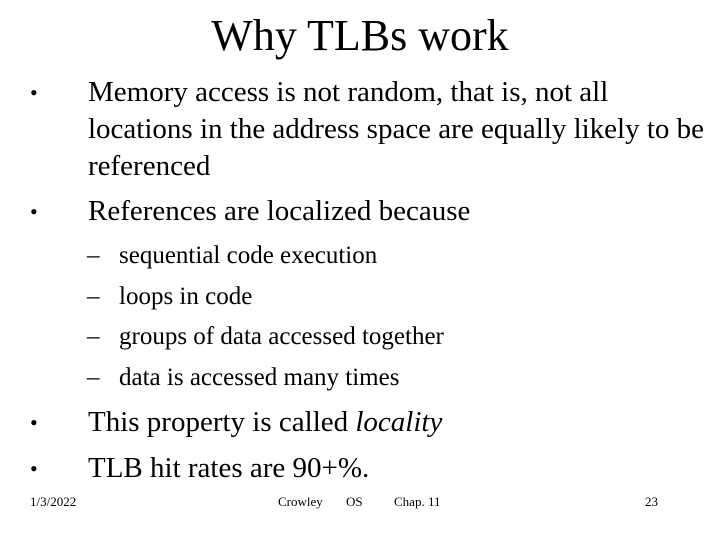 This screenshot has width=720, height=540. I want to click on sub-bullet-item: – groups of data accessed together, so click(387, 337).